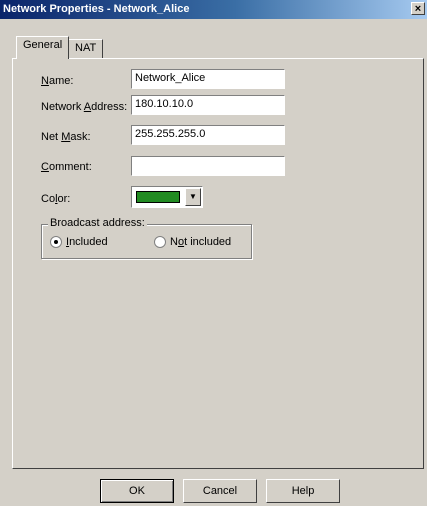 The height and width of the screenshot is (506, 427). What do you see at coordinates (220, 491) in the screenshot?
I see `cancel-button: Cancel` at bounding box center [220, 491].